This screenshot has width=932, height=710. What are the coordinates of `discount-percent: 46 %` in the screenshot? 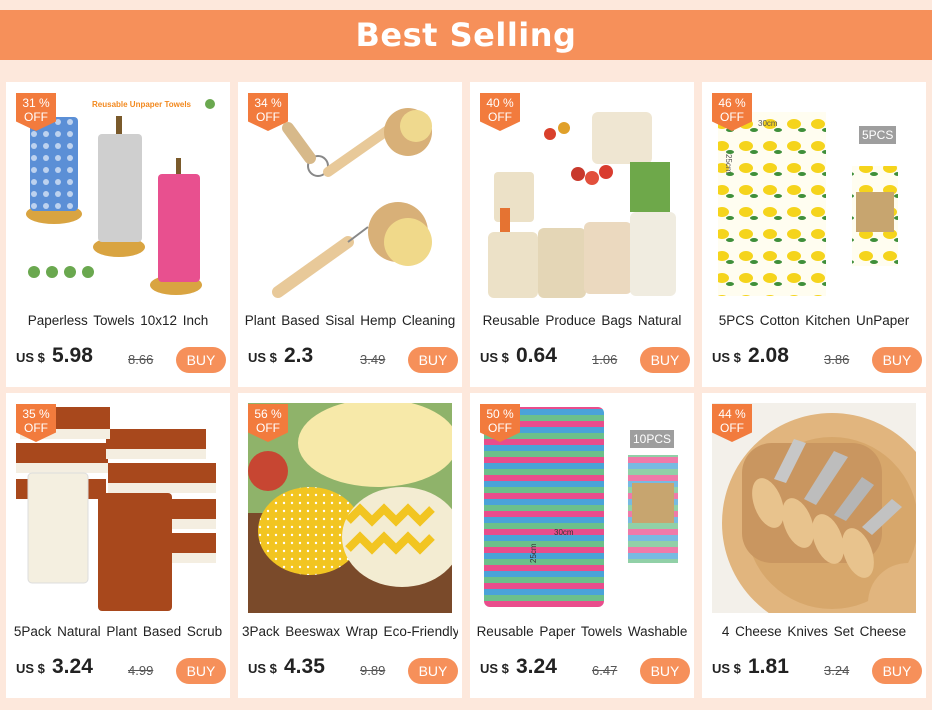 It's located at (732, 103).